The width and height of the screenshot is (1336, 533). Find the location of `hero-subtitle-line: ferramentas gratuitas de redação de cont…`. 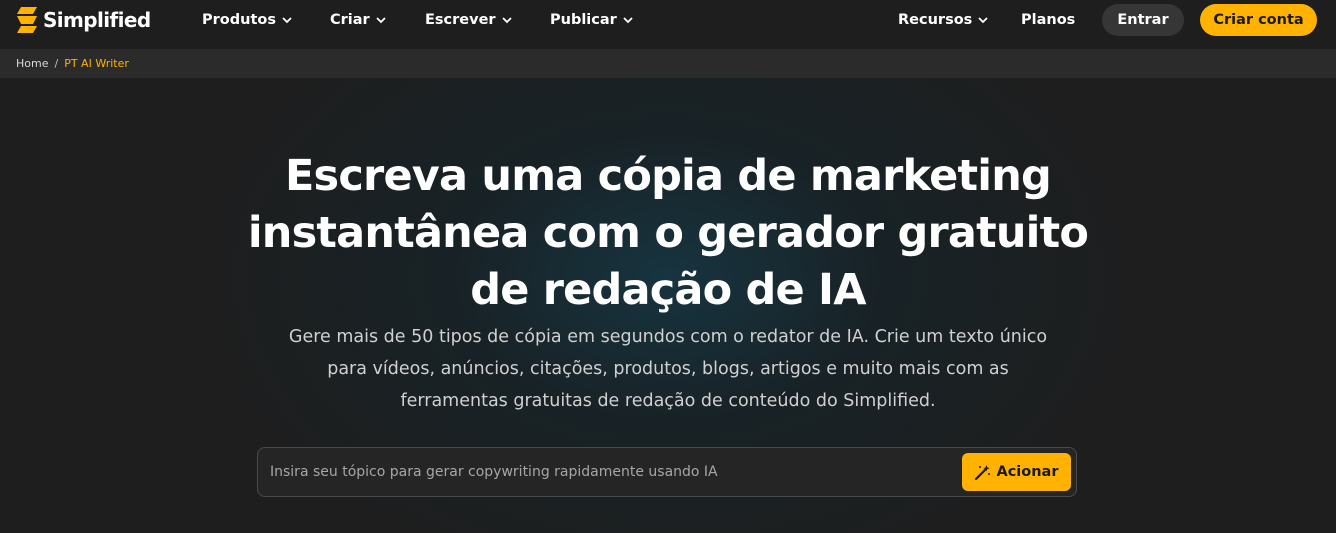

hero-subtitle-line: ferramentas gratuitas de redação de cont… is located at coordinates (668, 401).